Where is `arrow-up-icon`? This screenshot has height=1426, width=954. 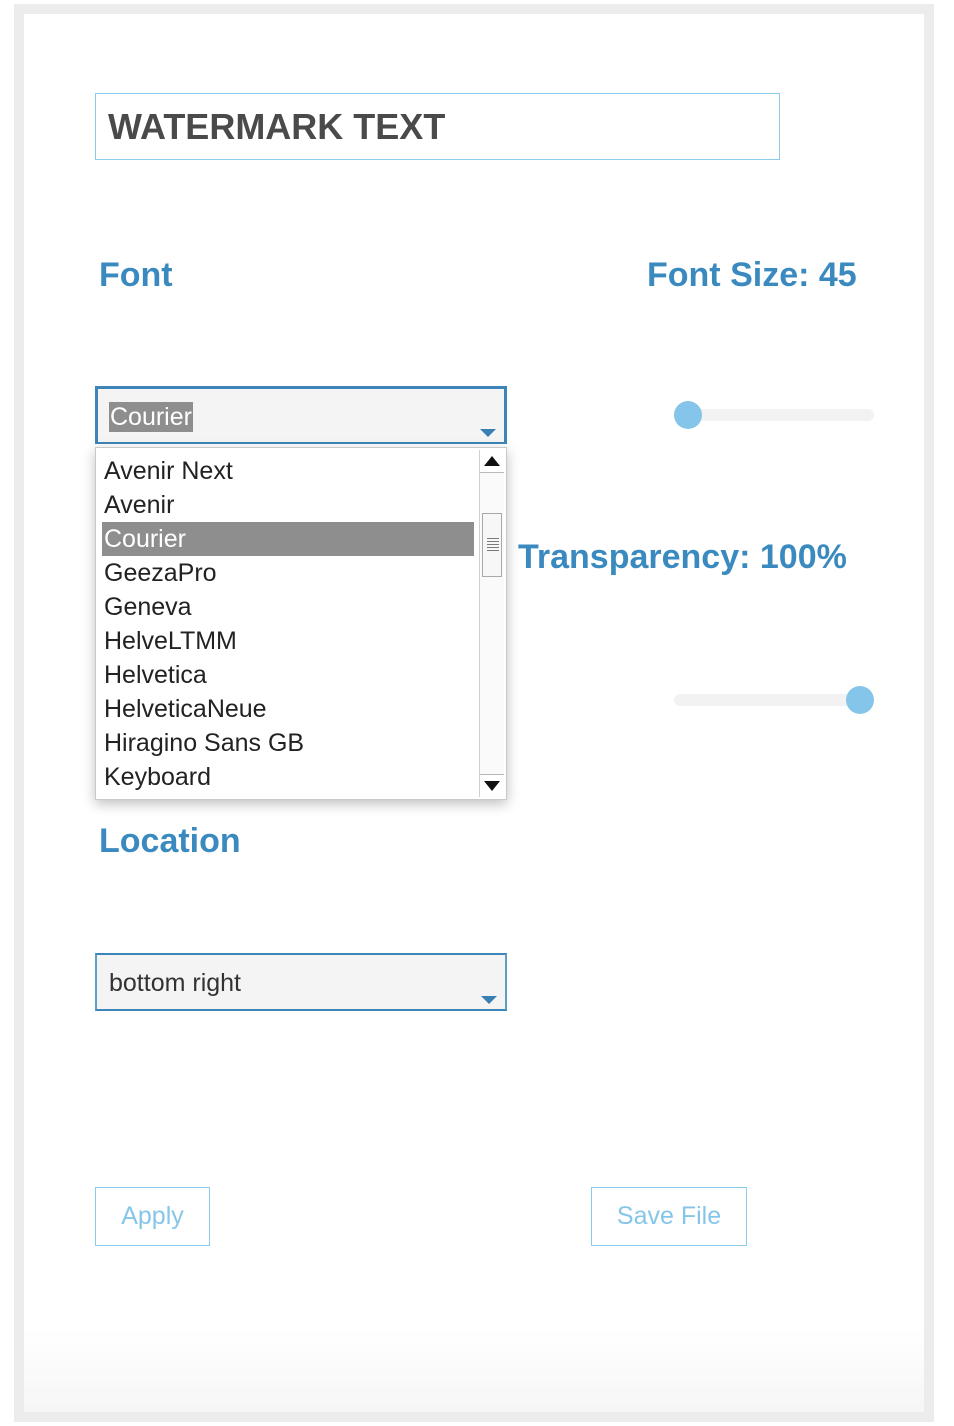 arrow-up-icon is located at coordinates (492, 461).